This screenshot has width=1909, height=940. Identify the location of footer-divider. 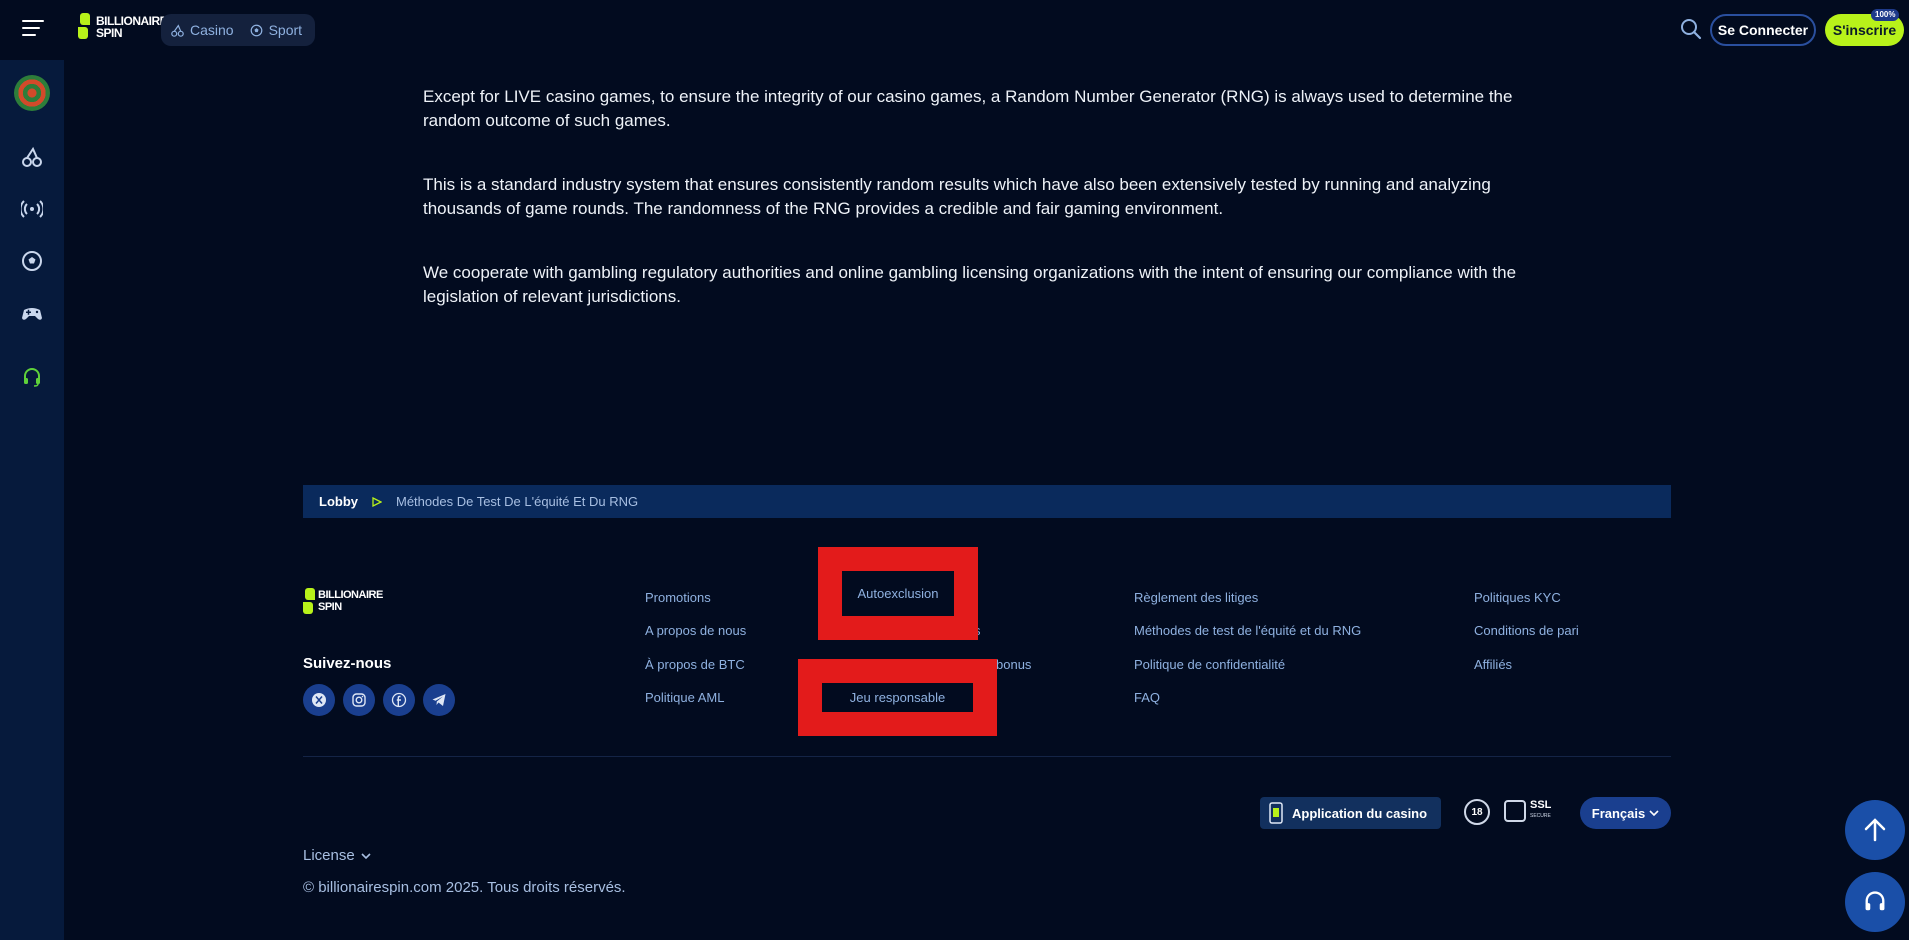
(987, 756).